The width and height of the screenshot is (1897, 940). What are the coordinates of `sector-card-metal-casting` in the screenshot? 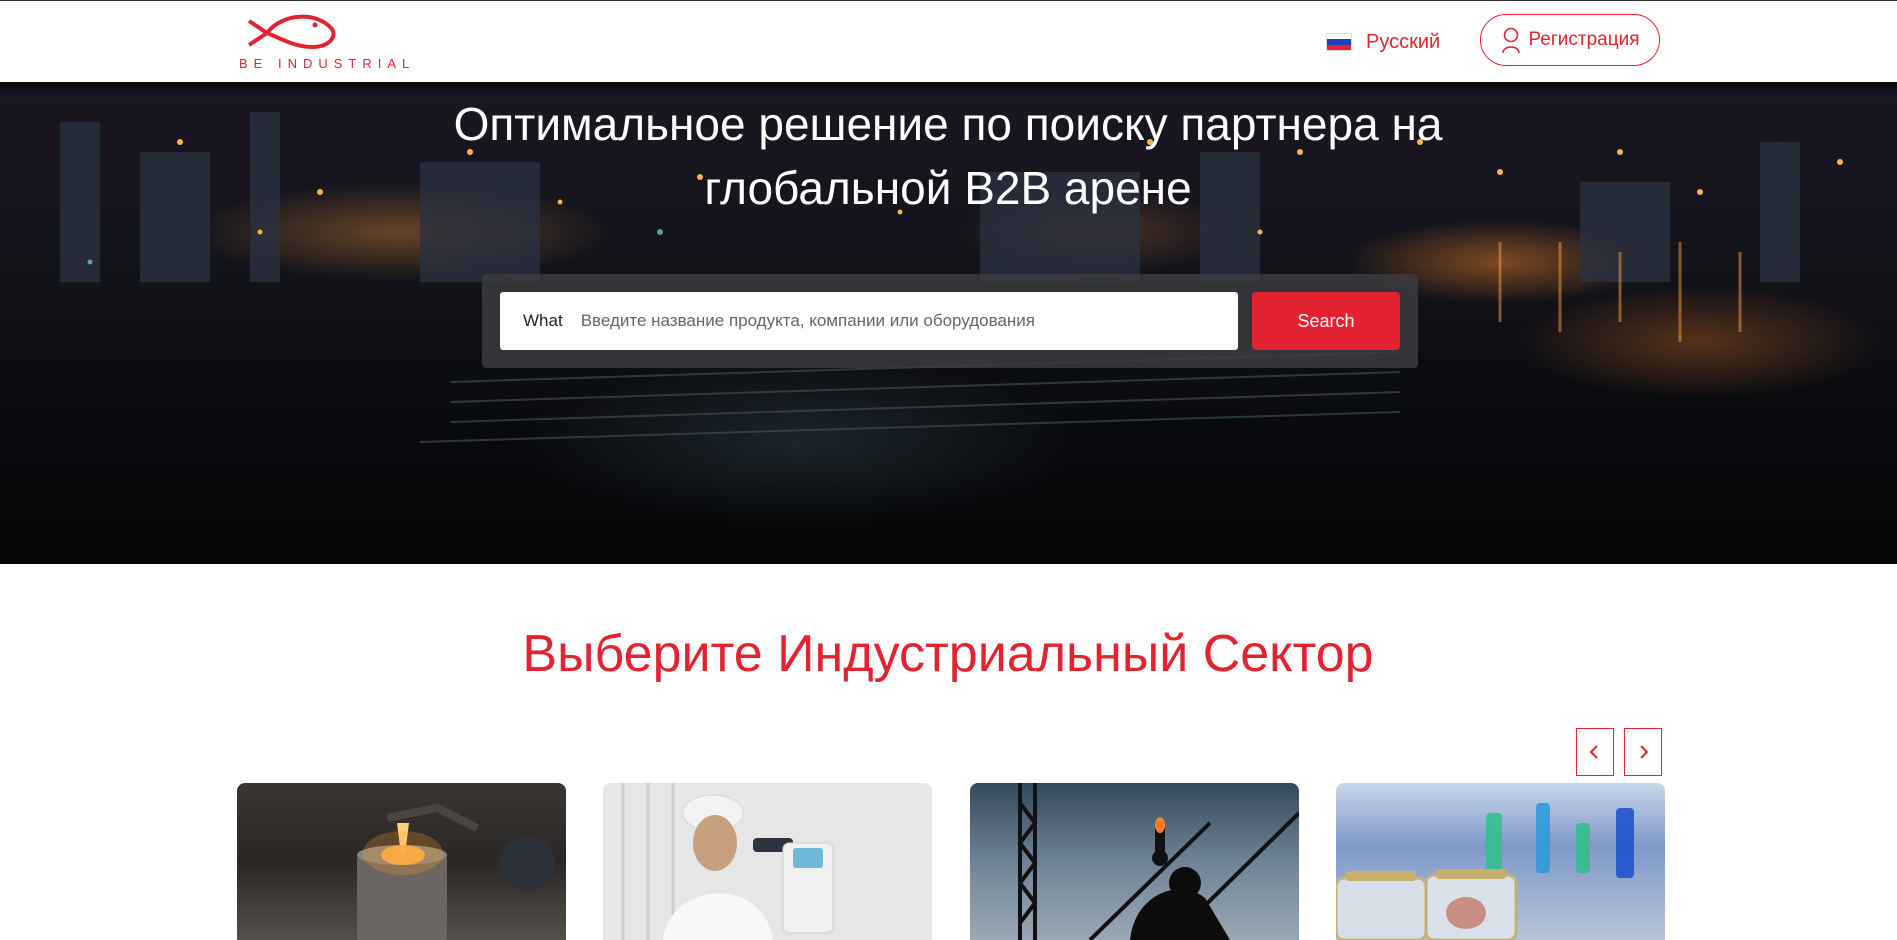 It's located at (401, 861).